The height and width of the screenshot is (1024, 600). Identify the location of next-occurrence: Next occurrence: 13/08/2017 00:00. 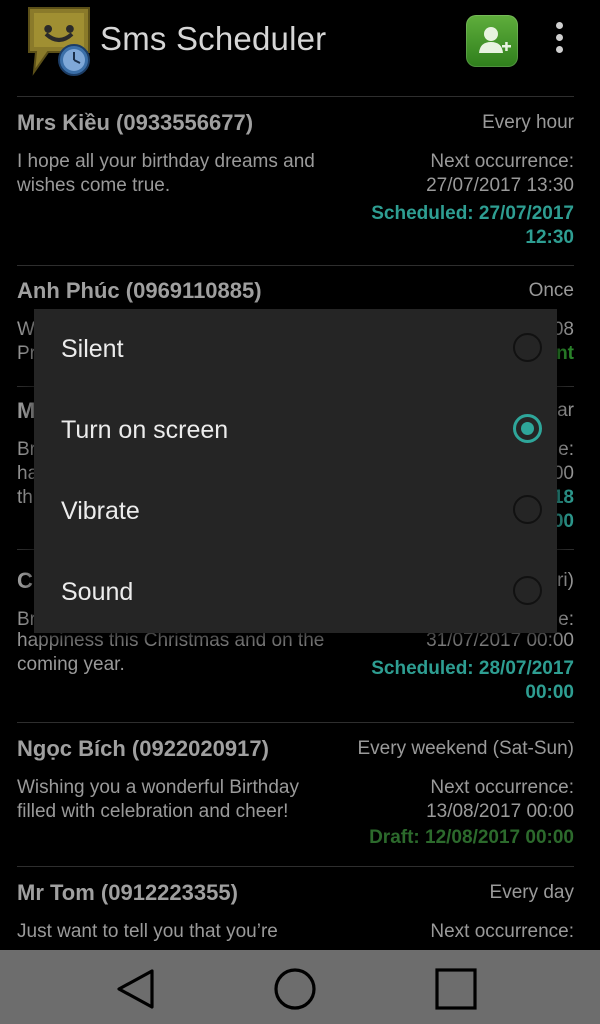
(500, 800).